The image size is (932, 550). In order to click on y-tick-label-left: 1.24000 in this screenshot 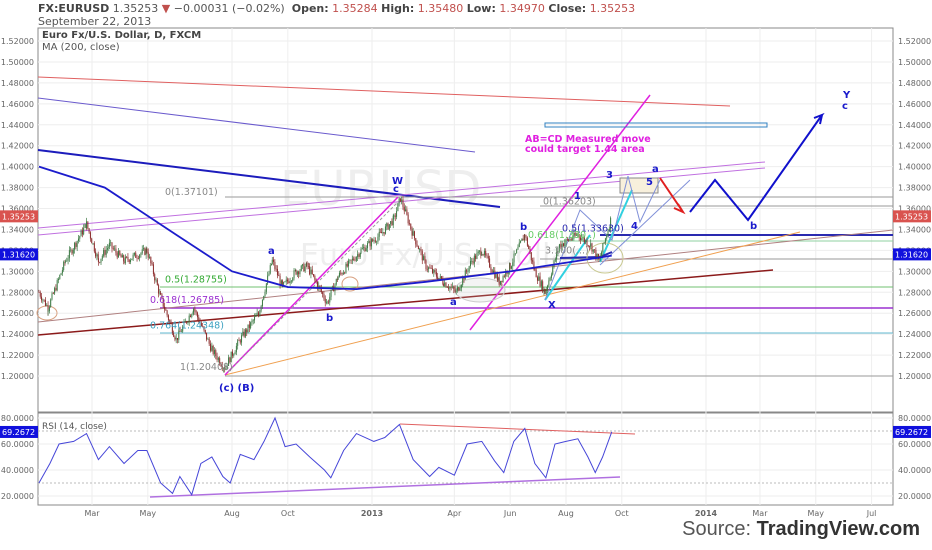, I will do `click(17, 334)`.